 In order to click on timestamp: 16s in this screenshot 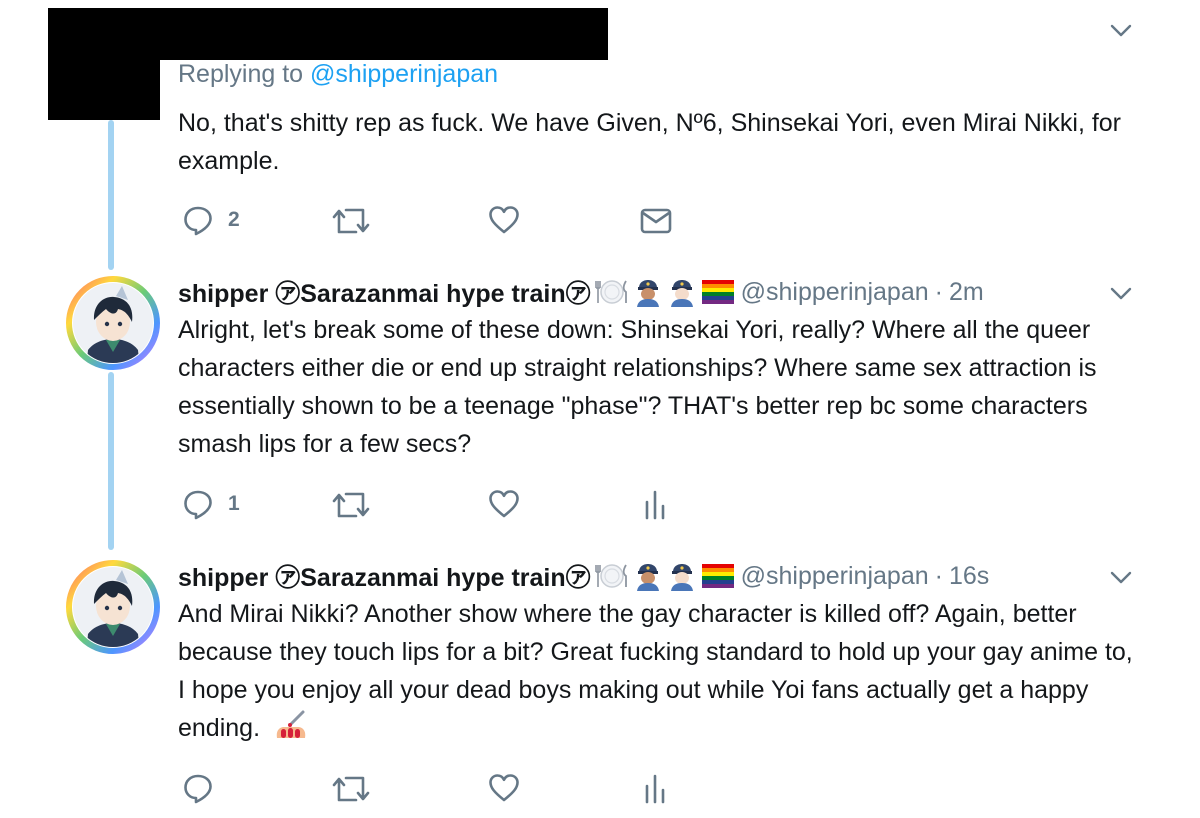, I will do `click(969, 576)`.